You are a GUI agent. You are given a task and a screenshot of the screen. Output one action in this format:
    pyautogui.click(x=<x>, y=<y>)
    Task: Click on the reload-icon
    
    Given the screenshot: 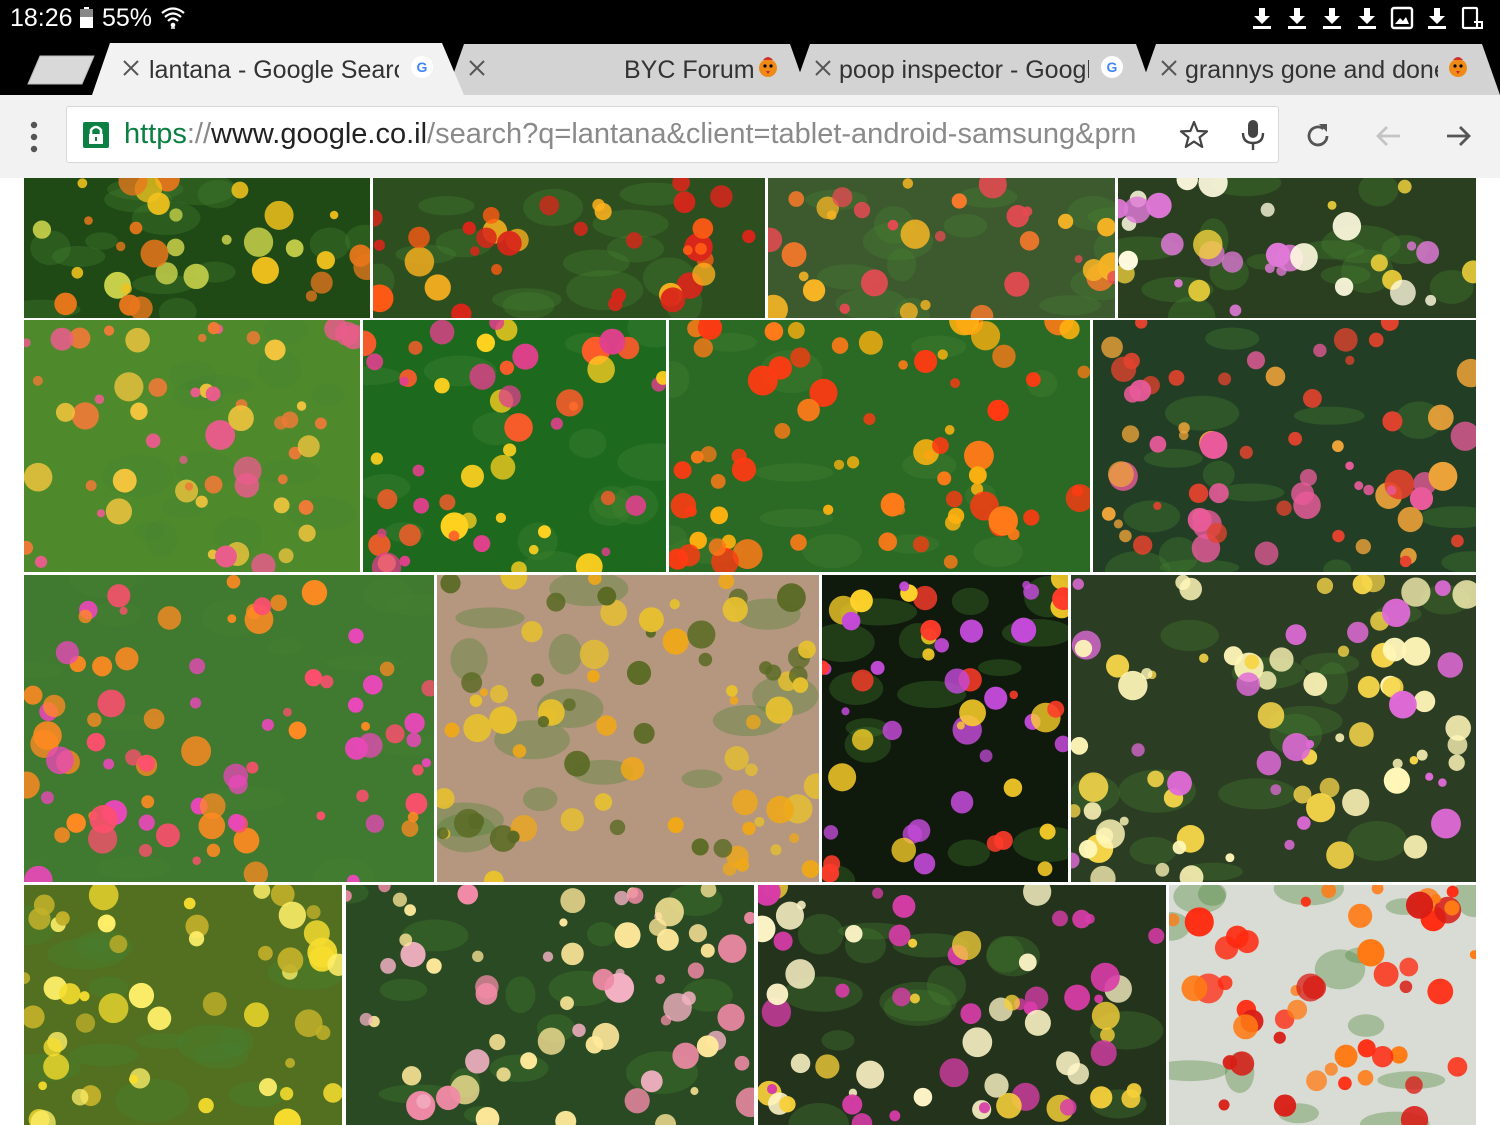 What is the action you would take?
    pyautogui.click(x=1318, y=136)
    